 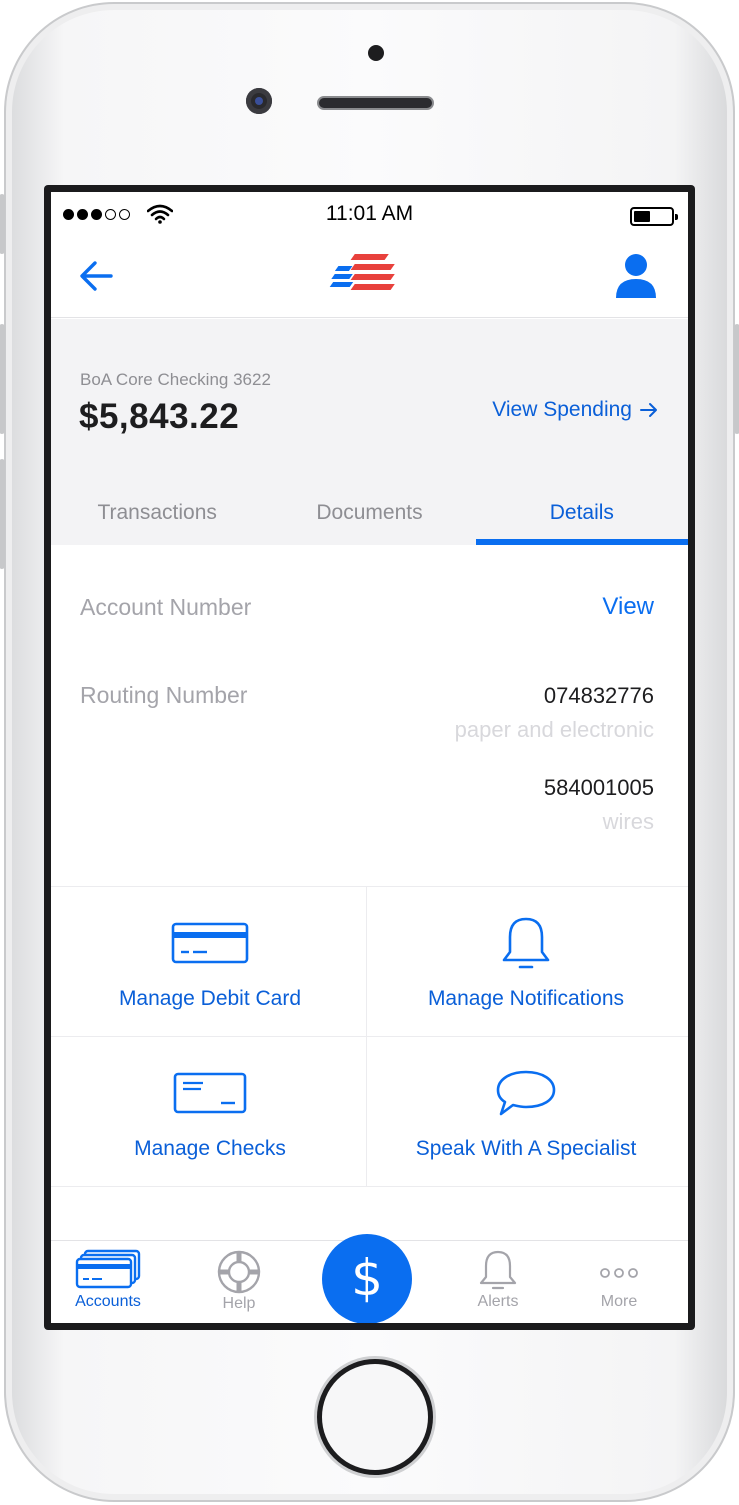 What do you see at coordinates (210, 943) in the screenshot?
I see `debit-card-icon` at bounding box center [210, 943].